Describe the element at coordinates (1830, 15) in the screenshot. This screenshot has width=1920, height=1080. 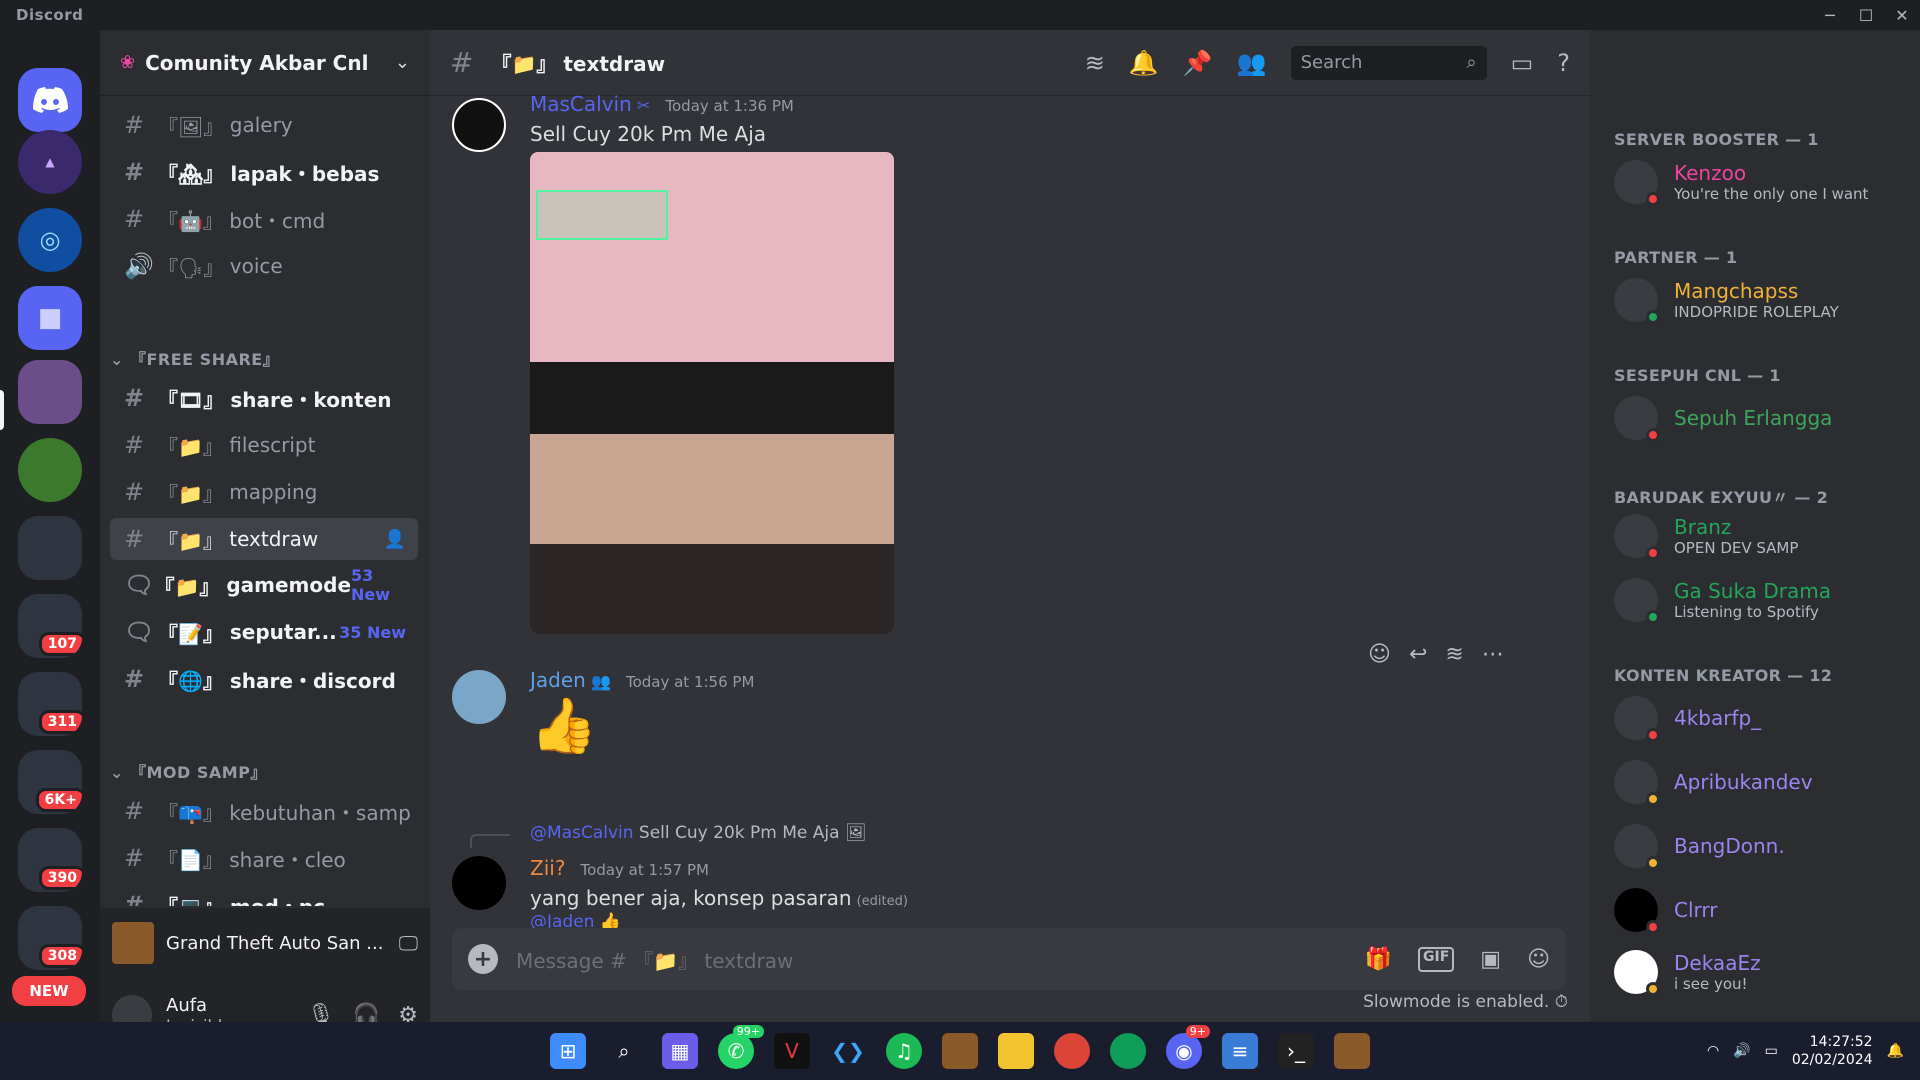
I see `minimize-button: ─` at that location.